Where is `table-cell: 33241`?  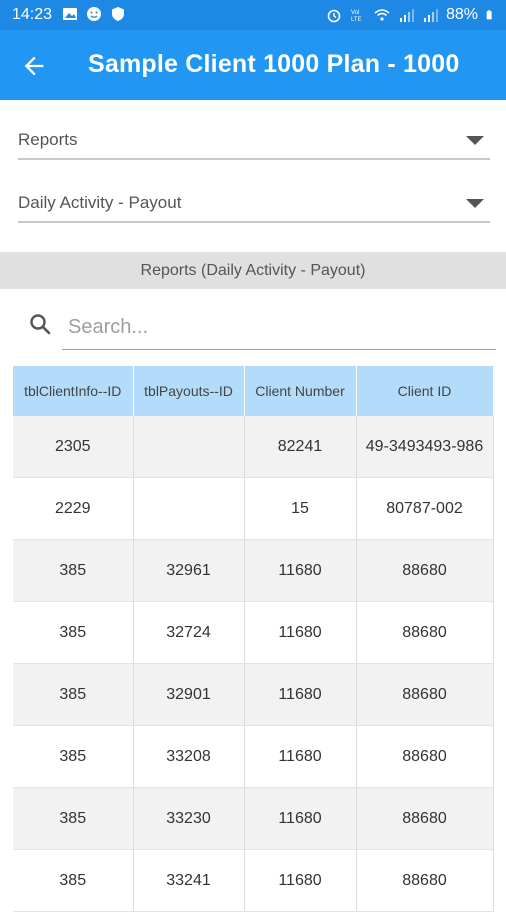
table-cell: 33241 is located at coordinates (189, 880).